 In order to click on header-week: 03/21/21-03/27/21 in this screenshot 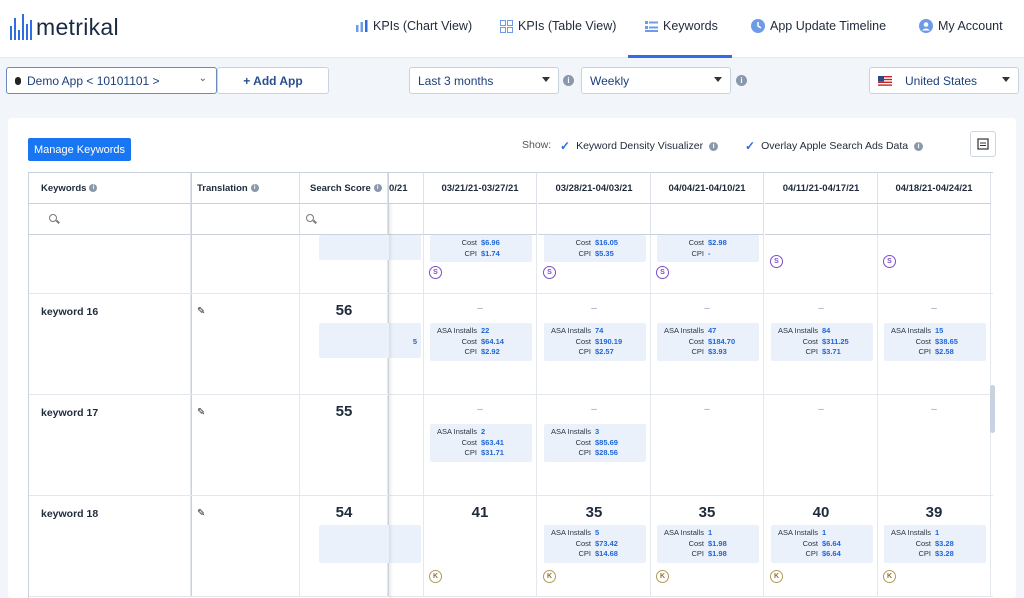, I will do `click(480, 188)`.